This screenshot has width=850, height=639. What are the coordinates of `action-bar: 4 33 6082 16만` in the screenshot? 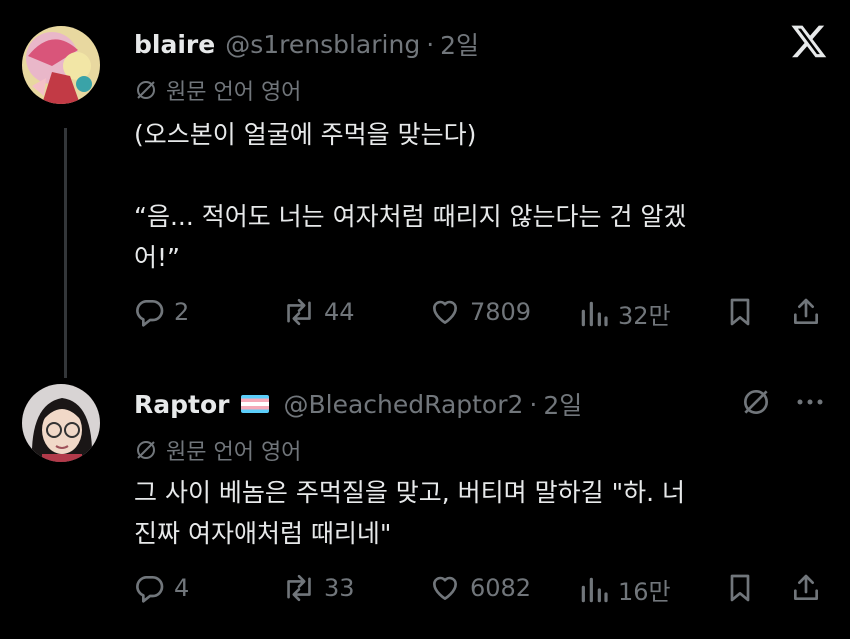 It's located at (479, 592).